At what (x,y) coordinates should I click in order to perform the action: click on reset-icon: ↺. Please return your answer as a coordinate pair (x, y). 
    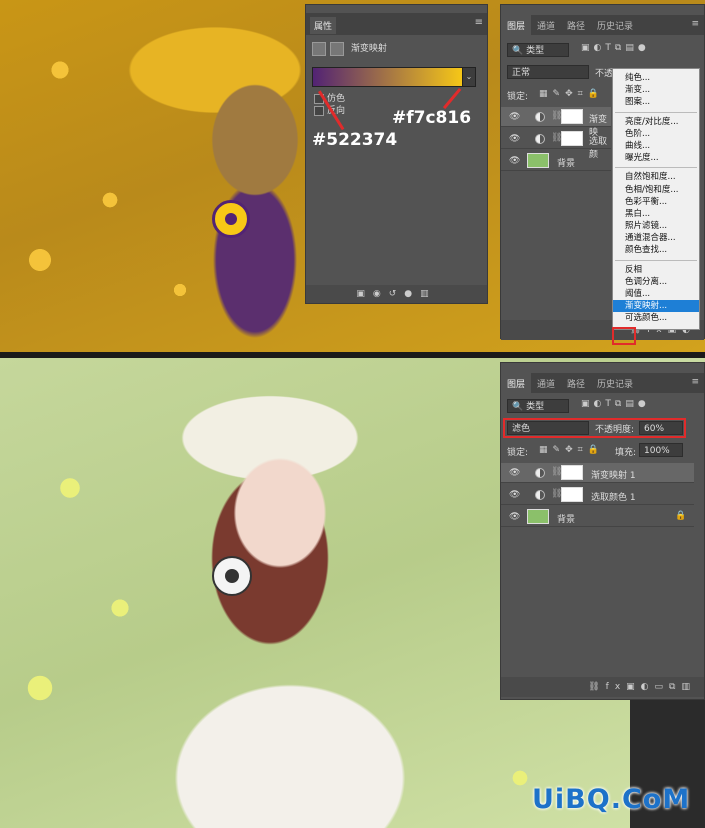
    Looking at the image, I should click on (397, 294).